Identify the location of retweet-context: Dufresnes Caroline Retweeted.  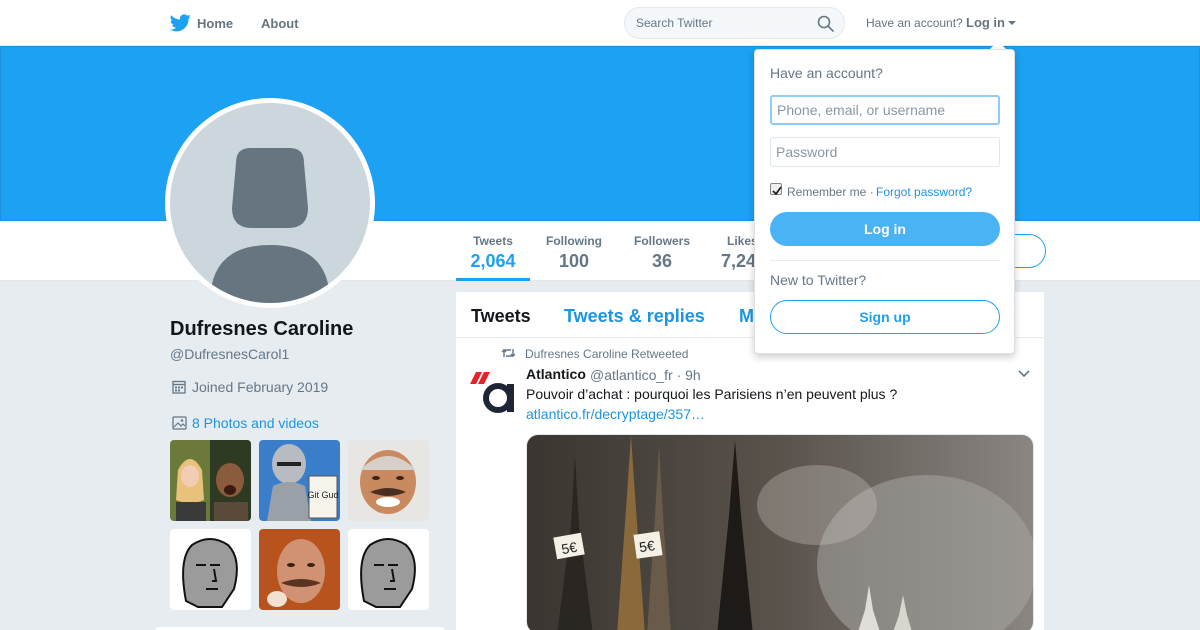
(606, 354).